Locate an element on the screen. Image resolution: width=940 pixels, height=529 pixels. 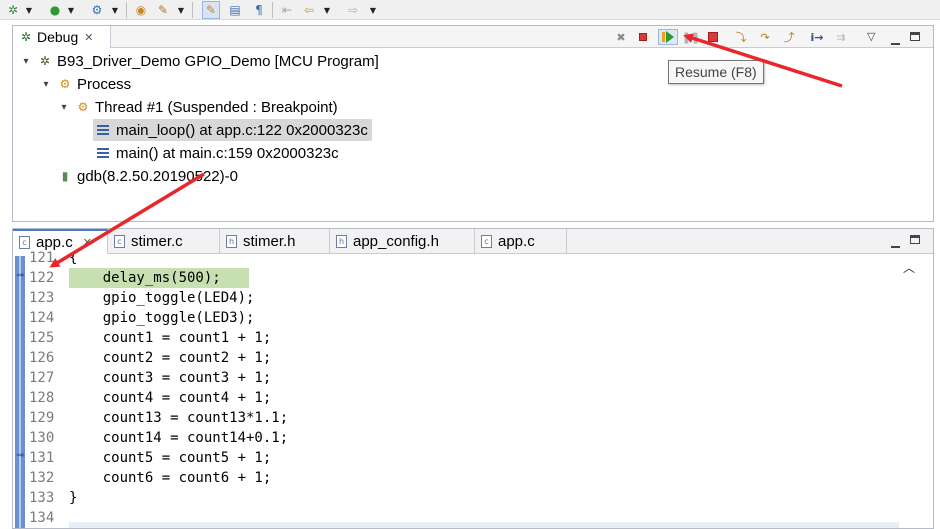
code-line: count13 = count13*1.1; is located at coordinates (484, 418).